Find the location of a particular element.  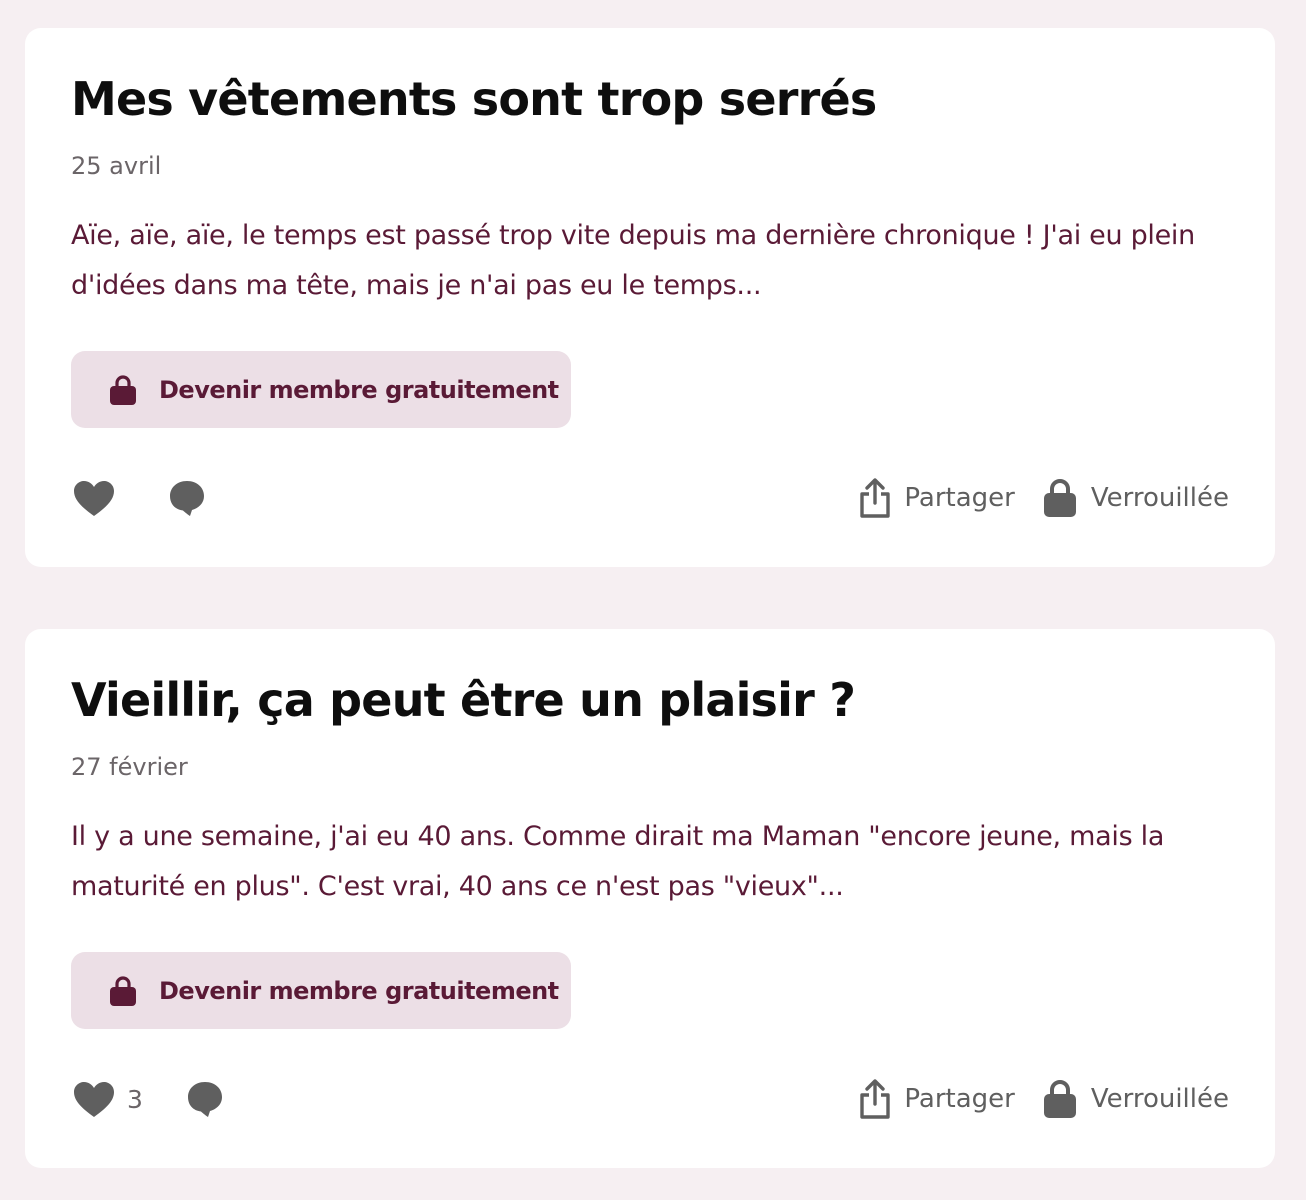

like-count: 3 is located at coordinates (135, 1099).